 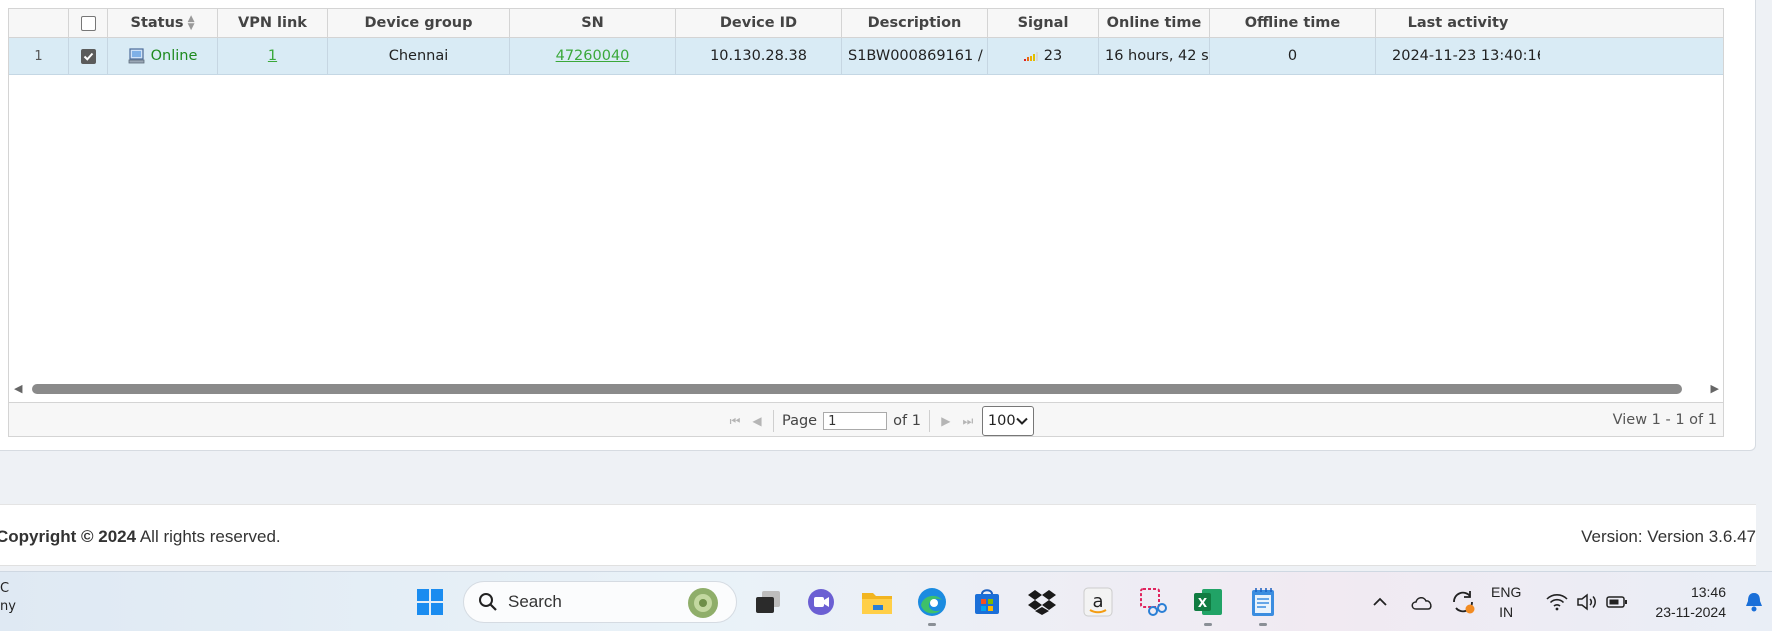 I want to click on next-page-icon: ▶, so click(x=946, y=421).